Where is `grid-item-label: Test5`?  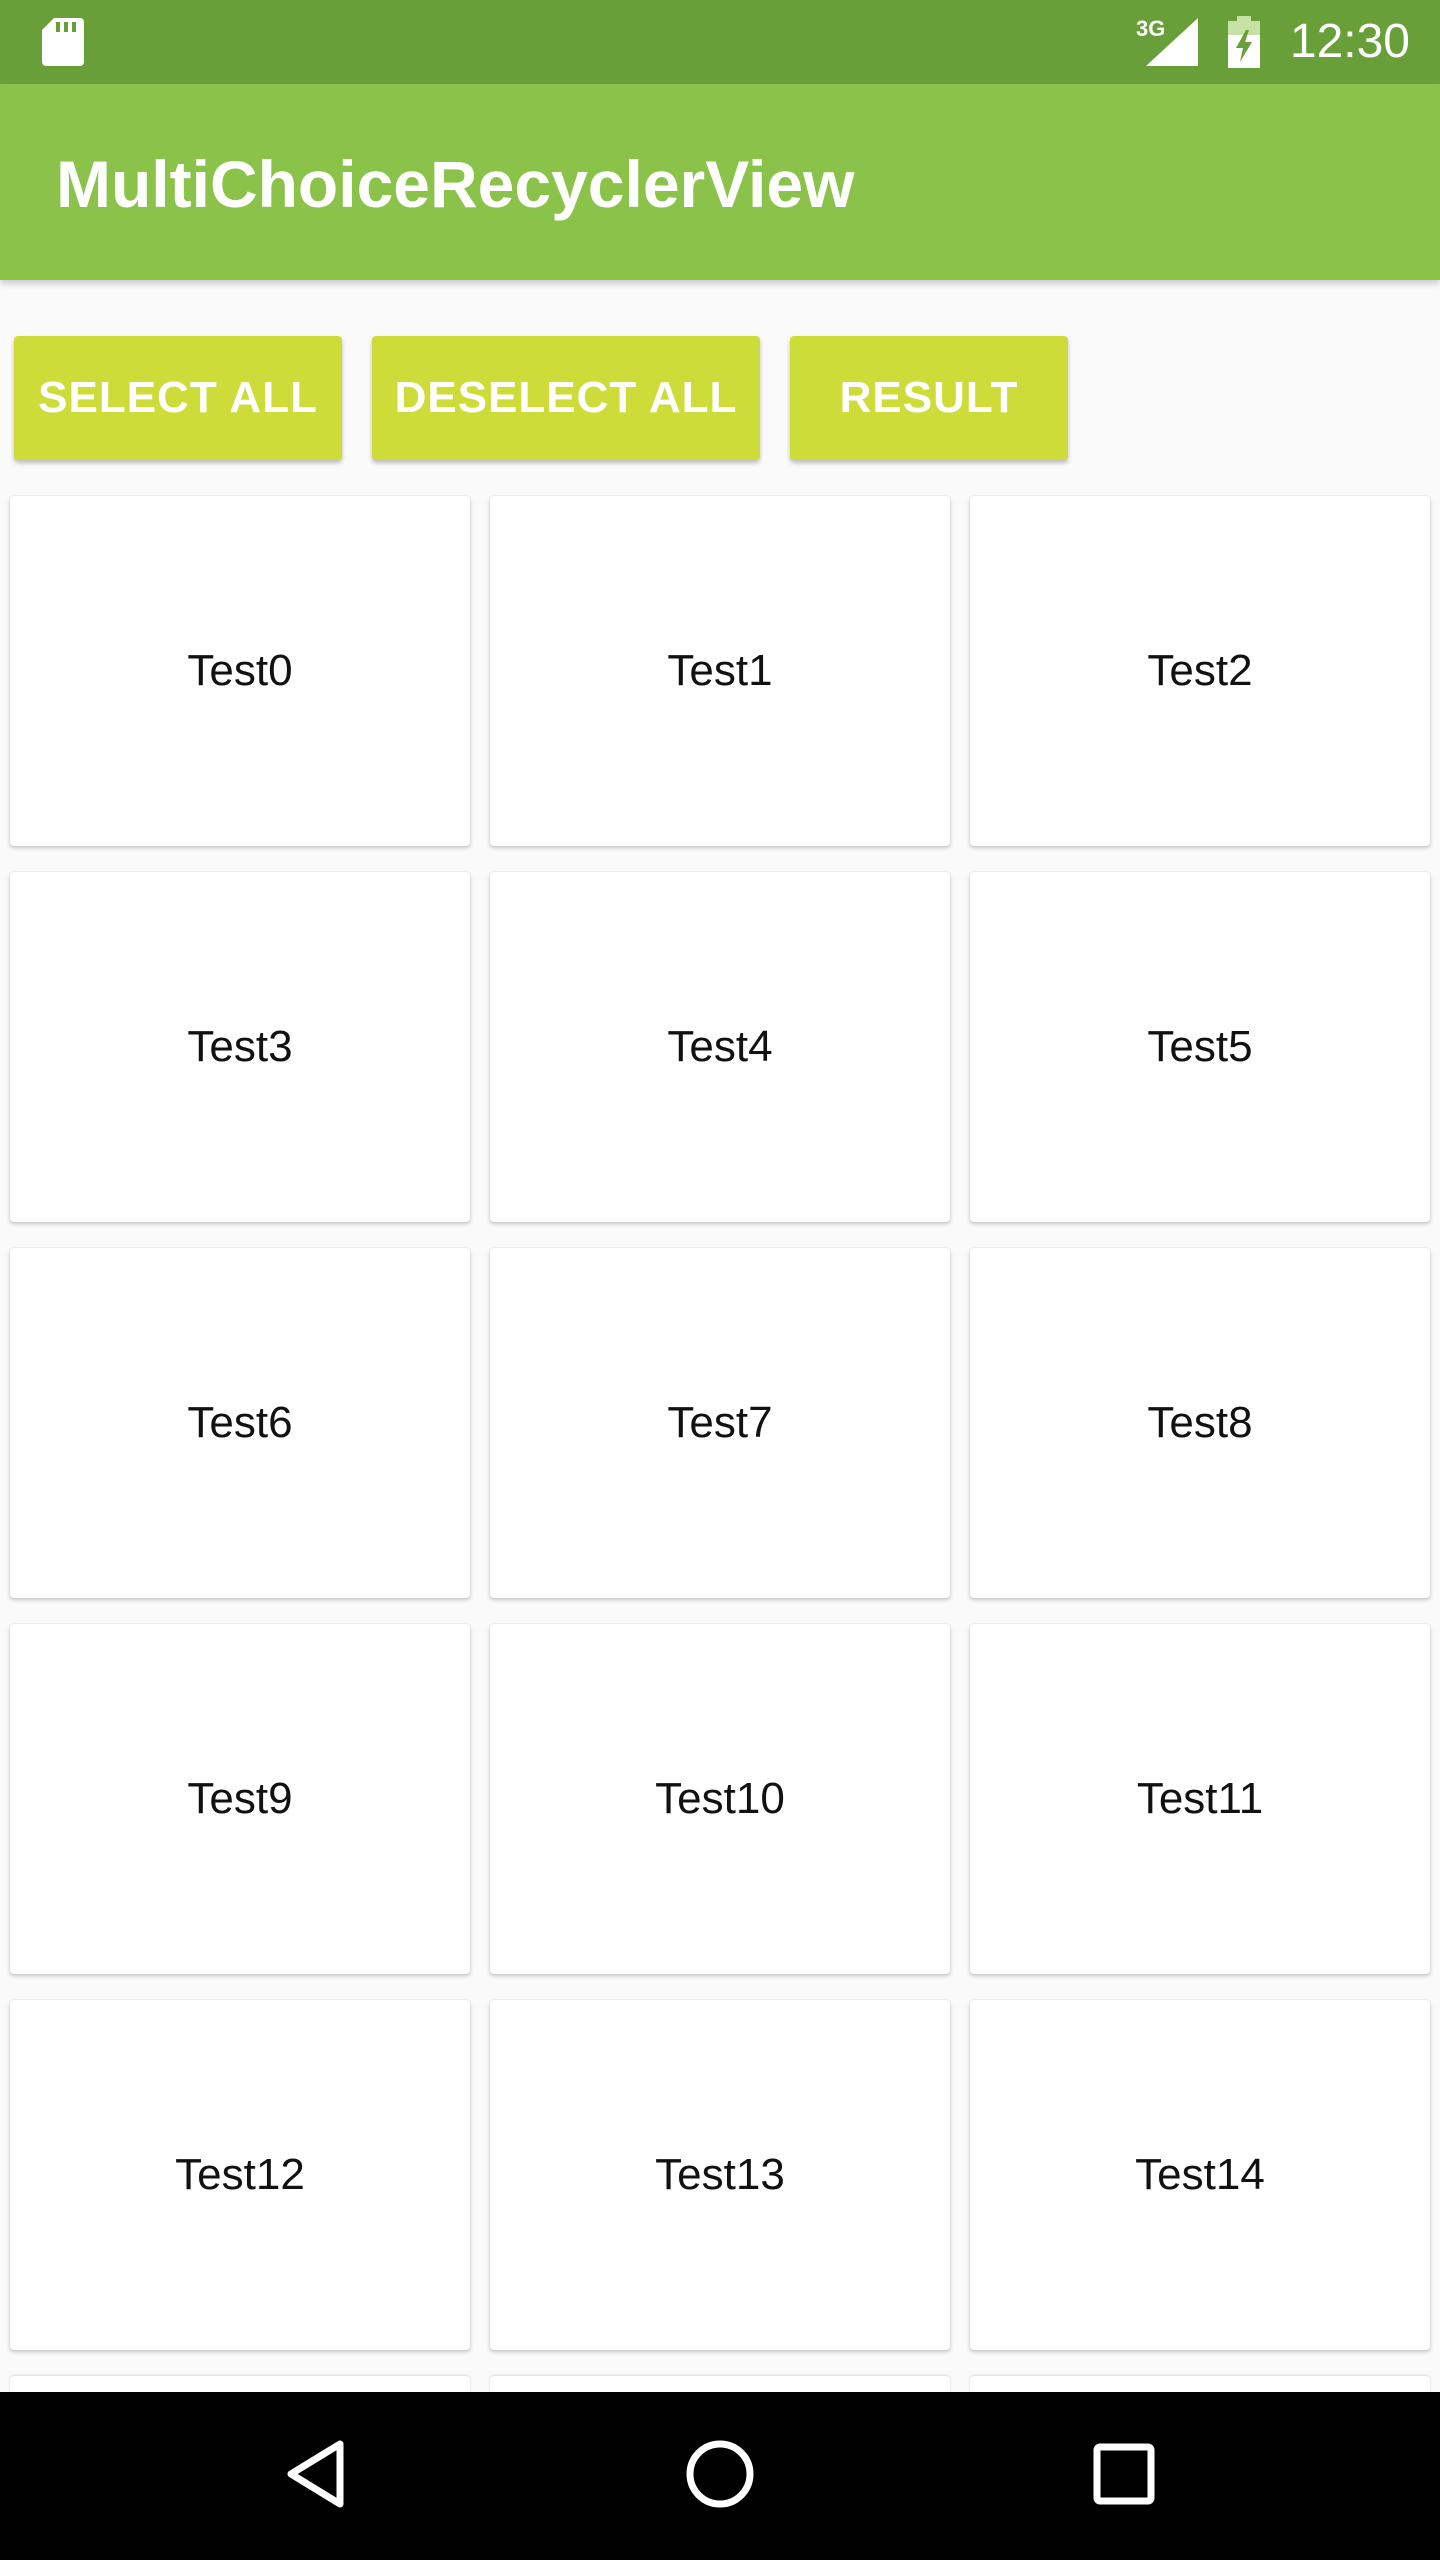
grid-item-label: Test5 is located at coordinates (1200, 1046).